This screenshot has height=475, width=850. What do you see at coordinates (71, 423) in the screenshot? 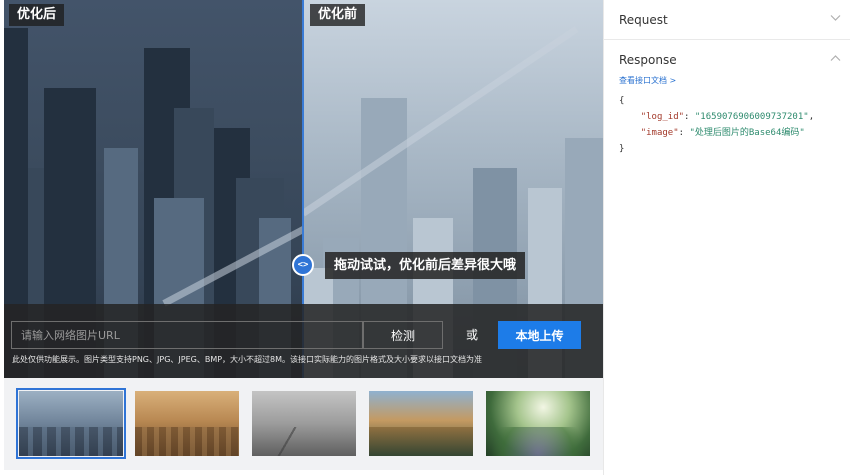
I see `thumbnail-city-haze` at bounding box center [71, 423].